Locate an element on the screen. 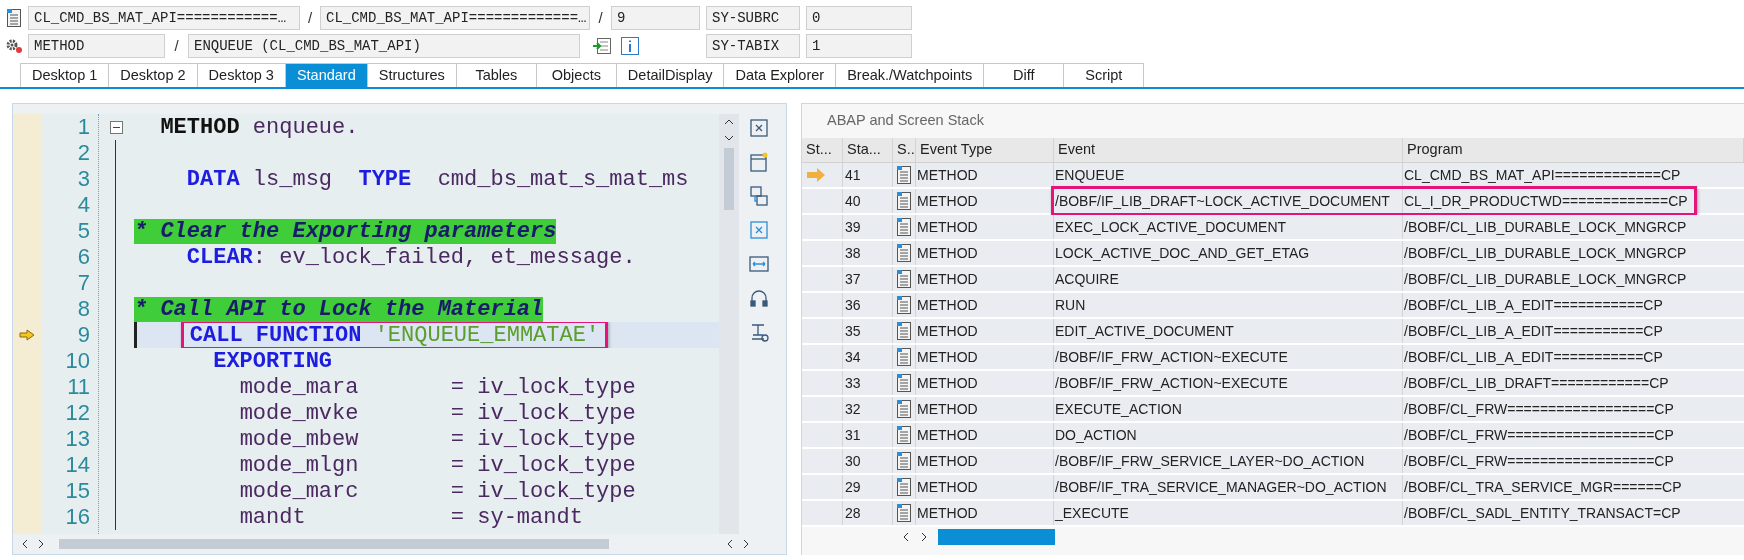 Image resolution: width=1744 pixels, height=560 pixels. table-cell: 35 is located at coordinates (868, 331).